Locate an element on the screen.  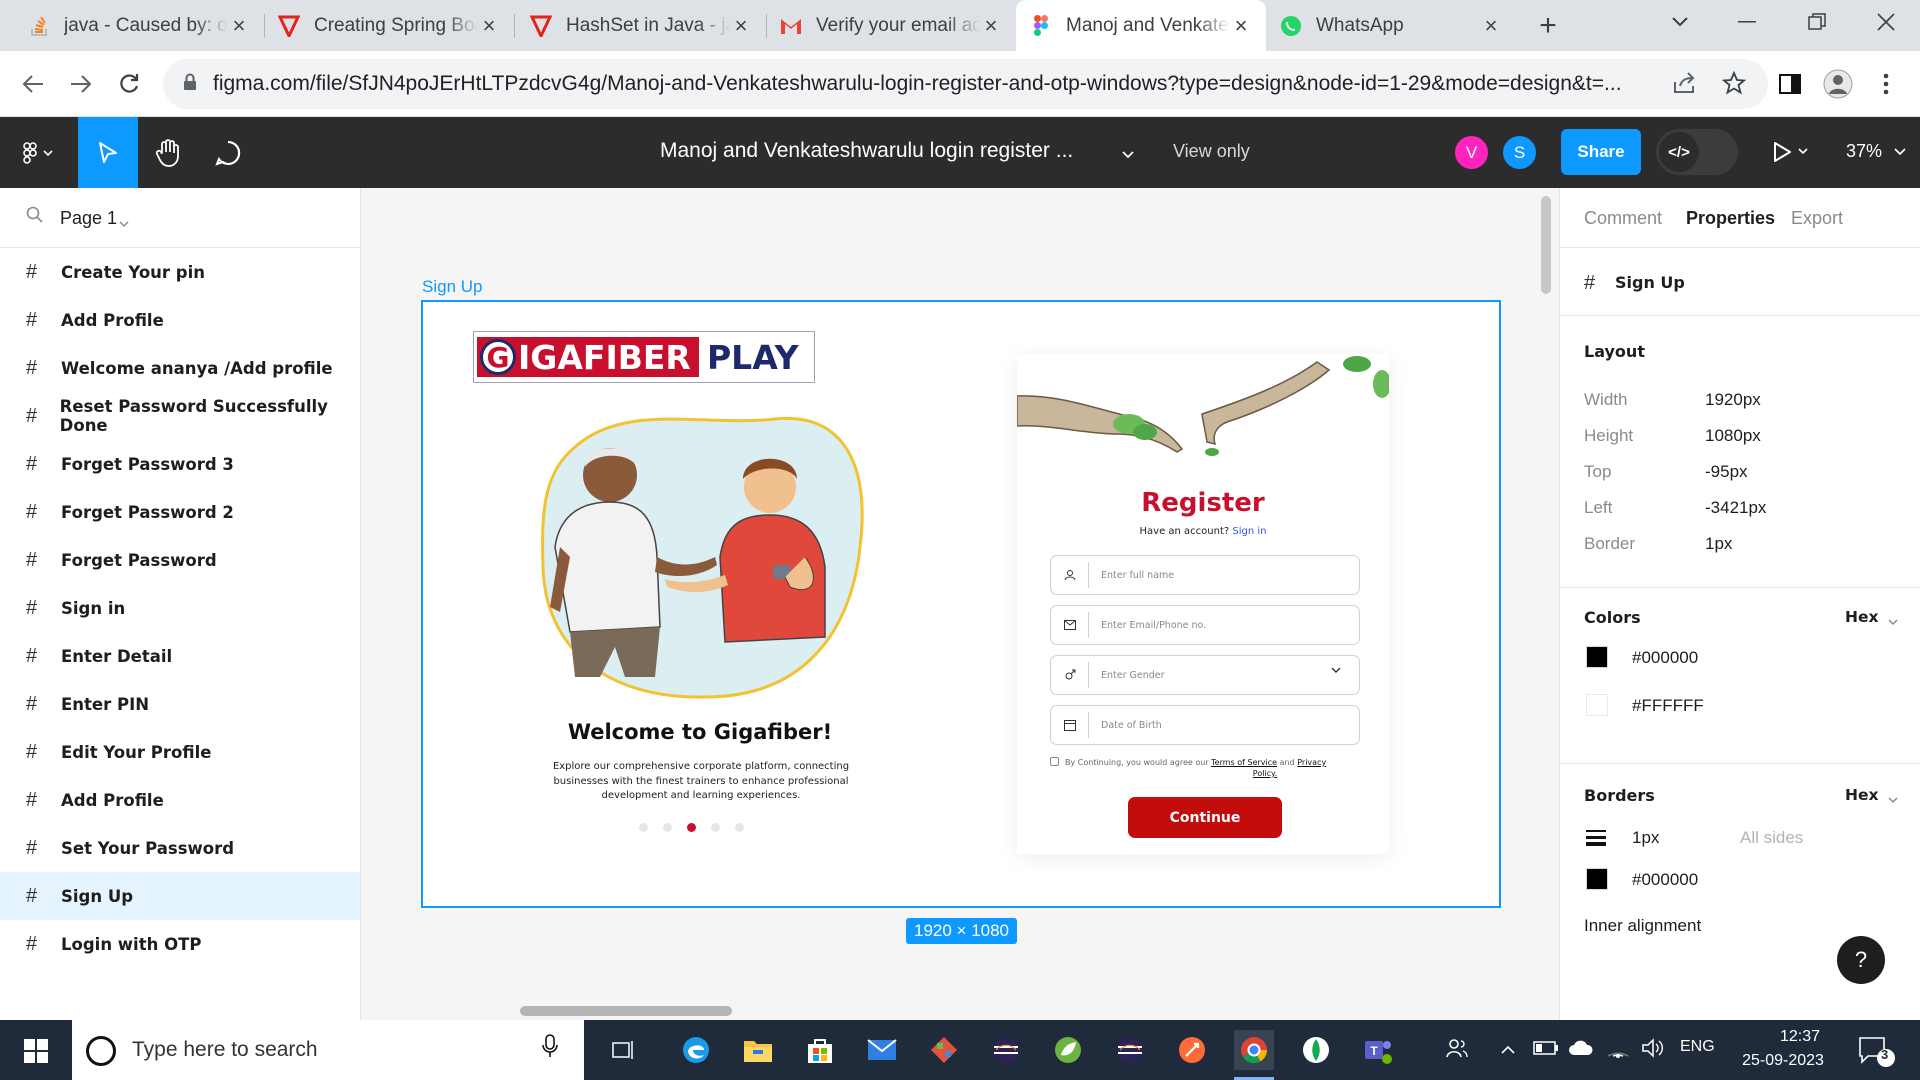
frame-label: Sign Up is located at coordinates (452, 287).